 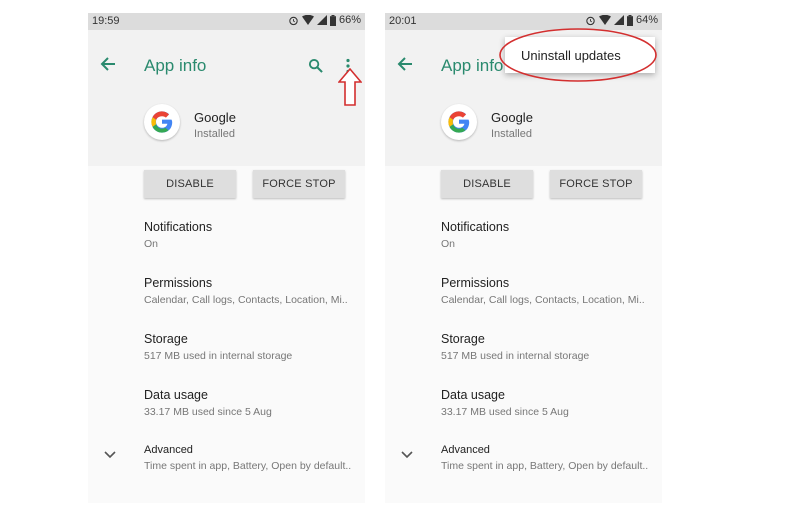 I want to click on status-icons: 66%, so click(x=324, y=20).